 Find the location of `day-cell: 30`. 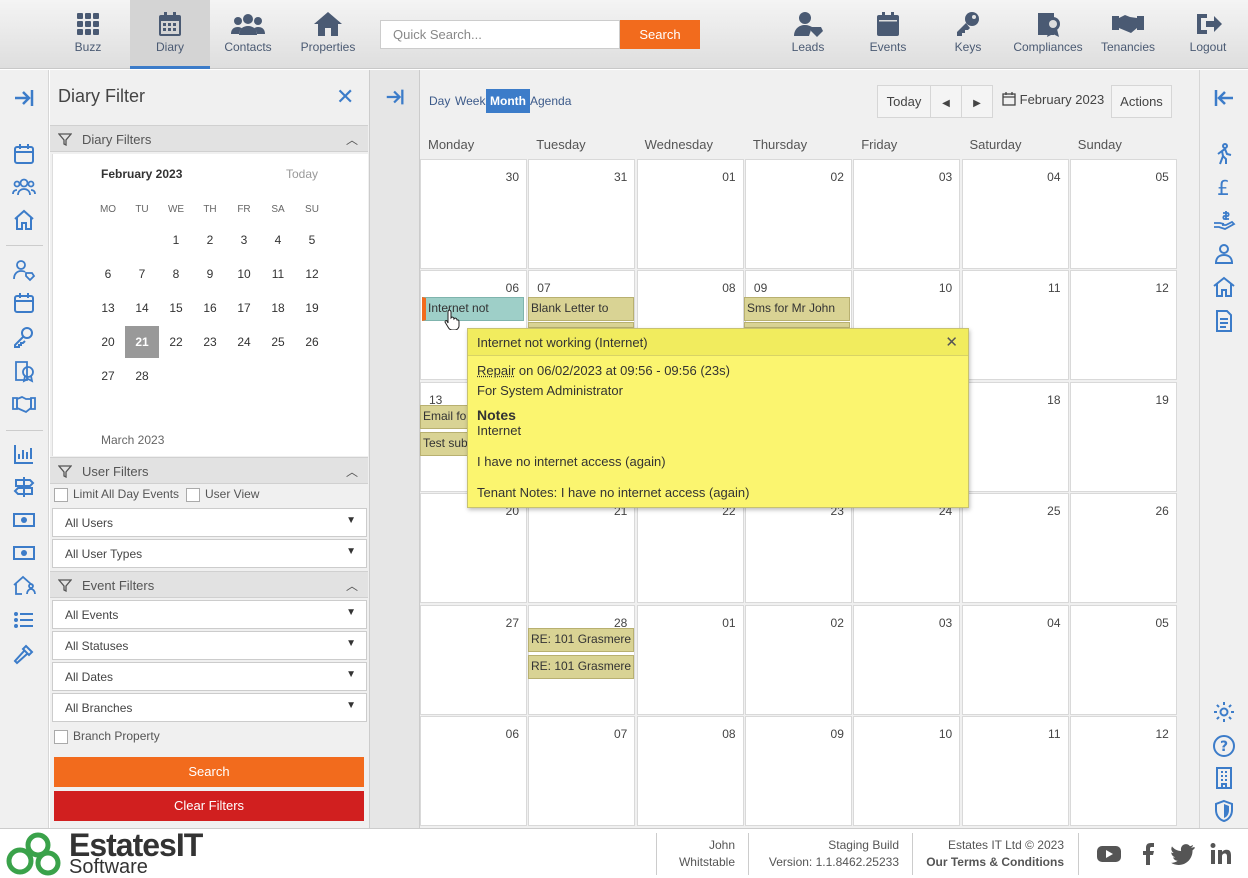

day-cell: 30 is located at coordinates (473, 214).